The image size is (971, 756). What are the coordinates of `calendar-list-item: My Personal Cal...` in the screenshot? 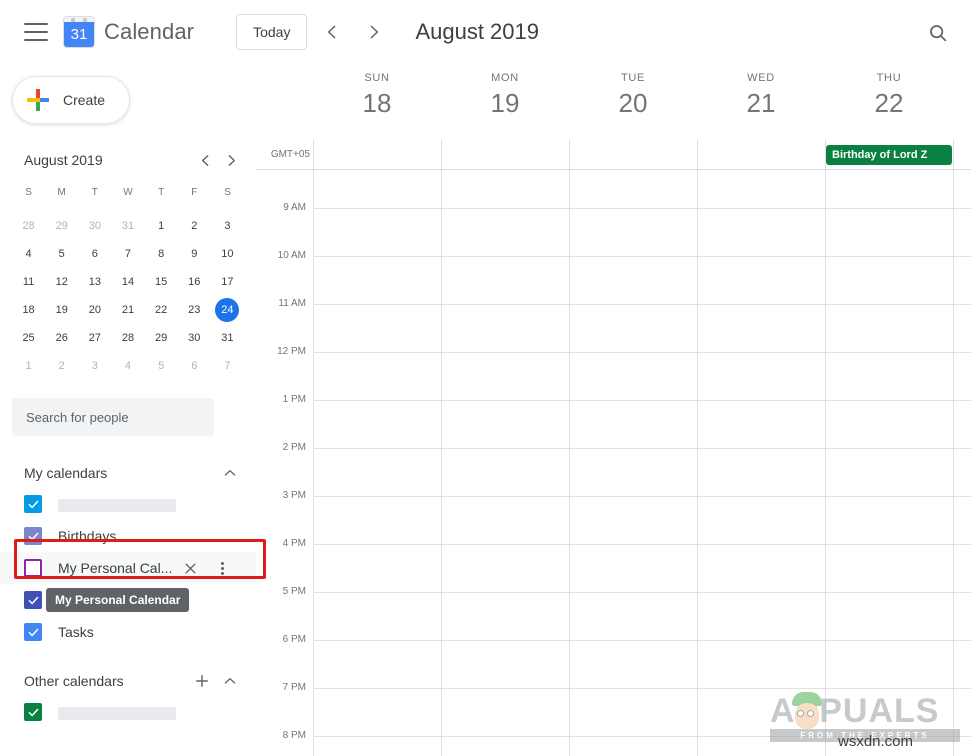 It's located at (128, 568).